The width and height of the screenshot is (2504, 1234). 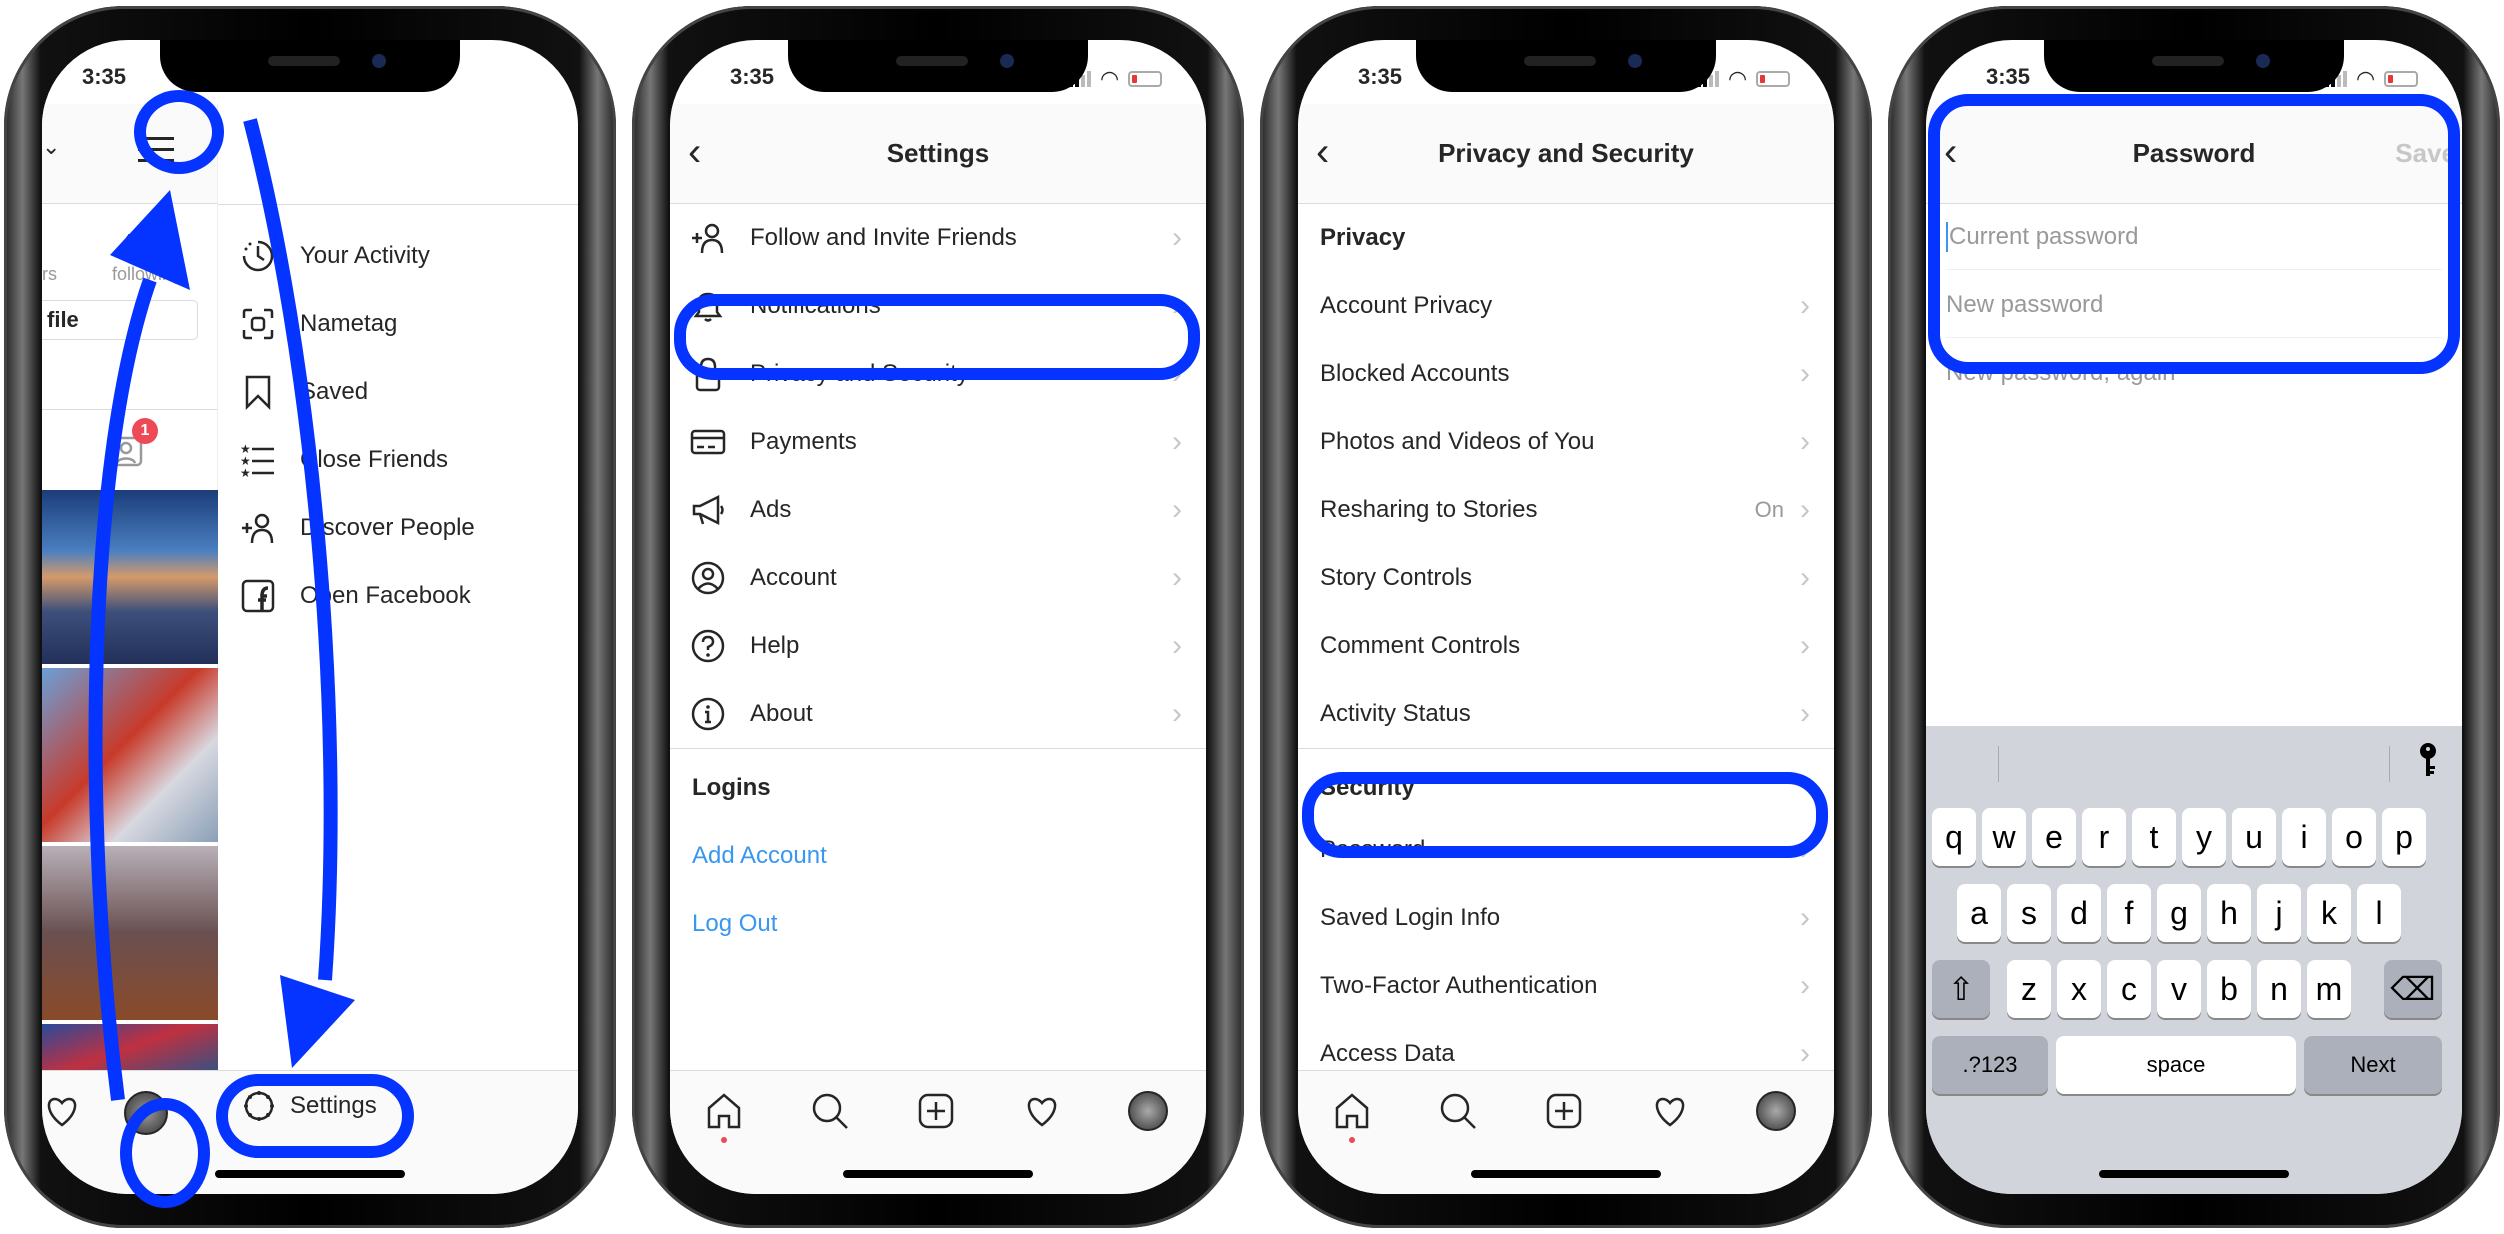 What do you see at coordinates (2204, 837) in the screenshot?
I see `key-y: y` at bounding box center [2204, 837].